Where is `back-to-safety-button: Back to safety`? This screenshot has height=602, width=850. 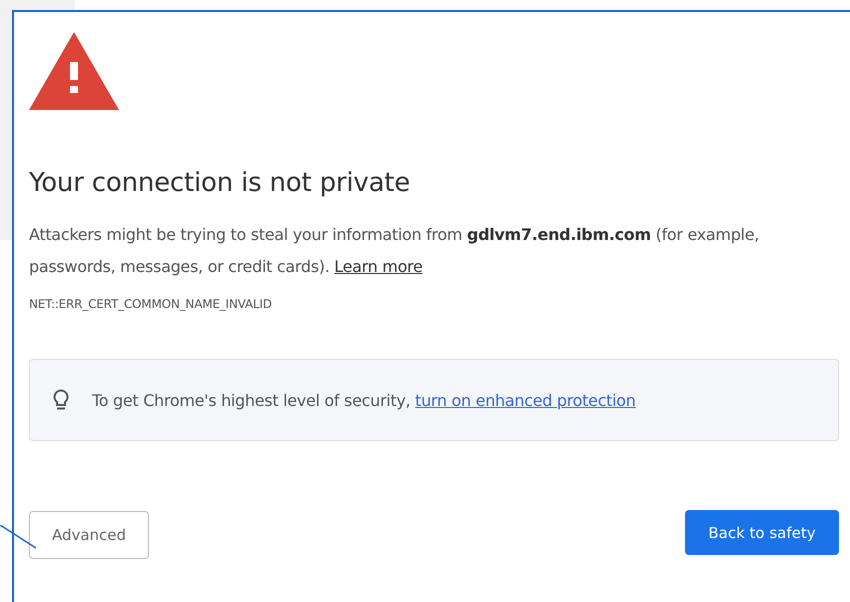 back-to-safety-button: Back to safety is located at coordinates (762, 532).